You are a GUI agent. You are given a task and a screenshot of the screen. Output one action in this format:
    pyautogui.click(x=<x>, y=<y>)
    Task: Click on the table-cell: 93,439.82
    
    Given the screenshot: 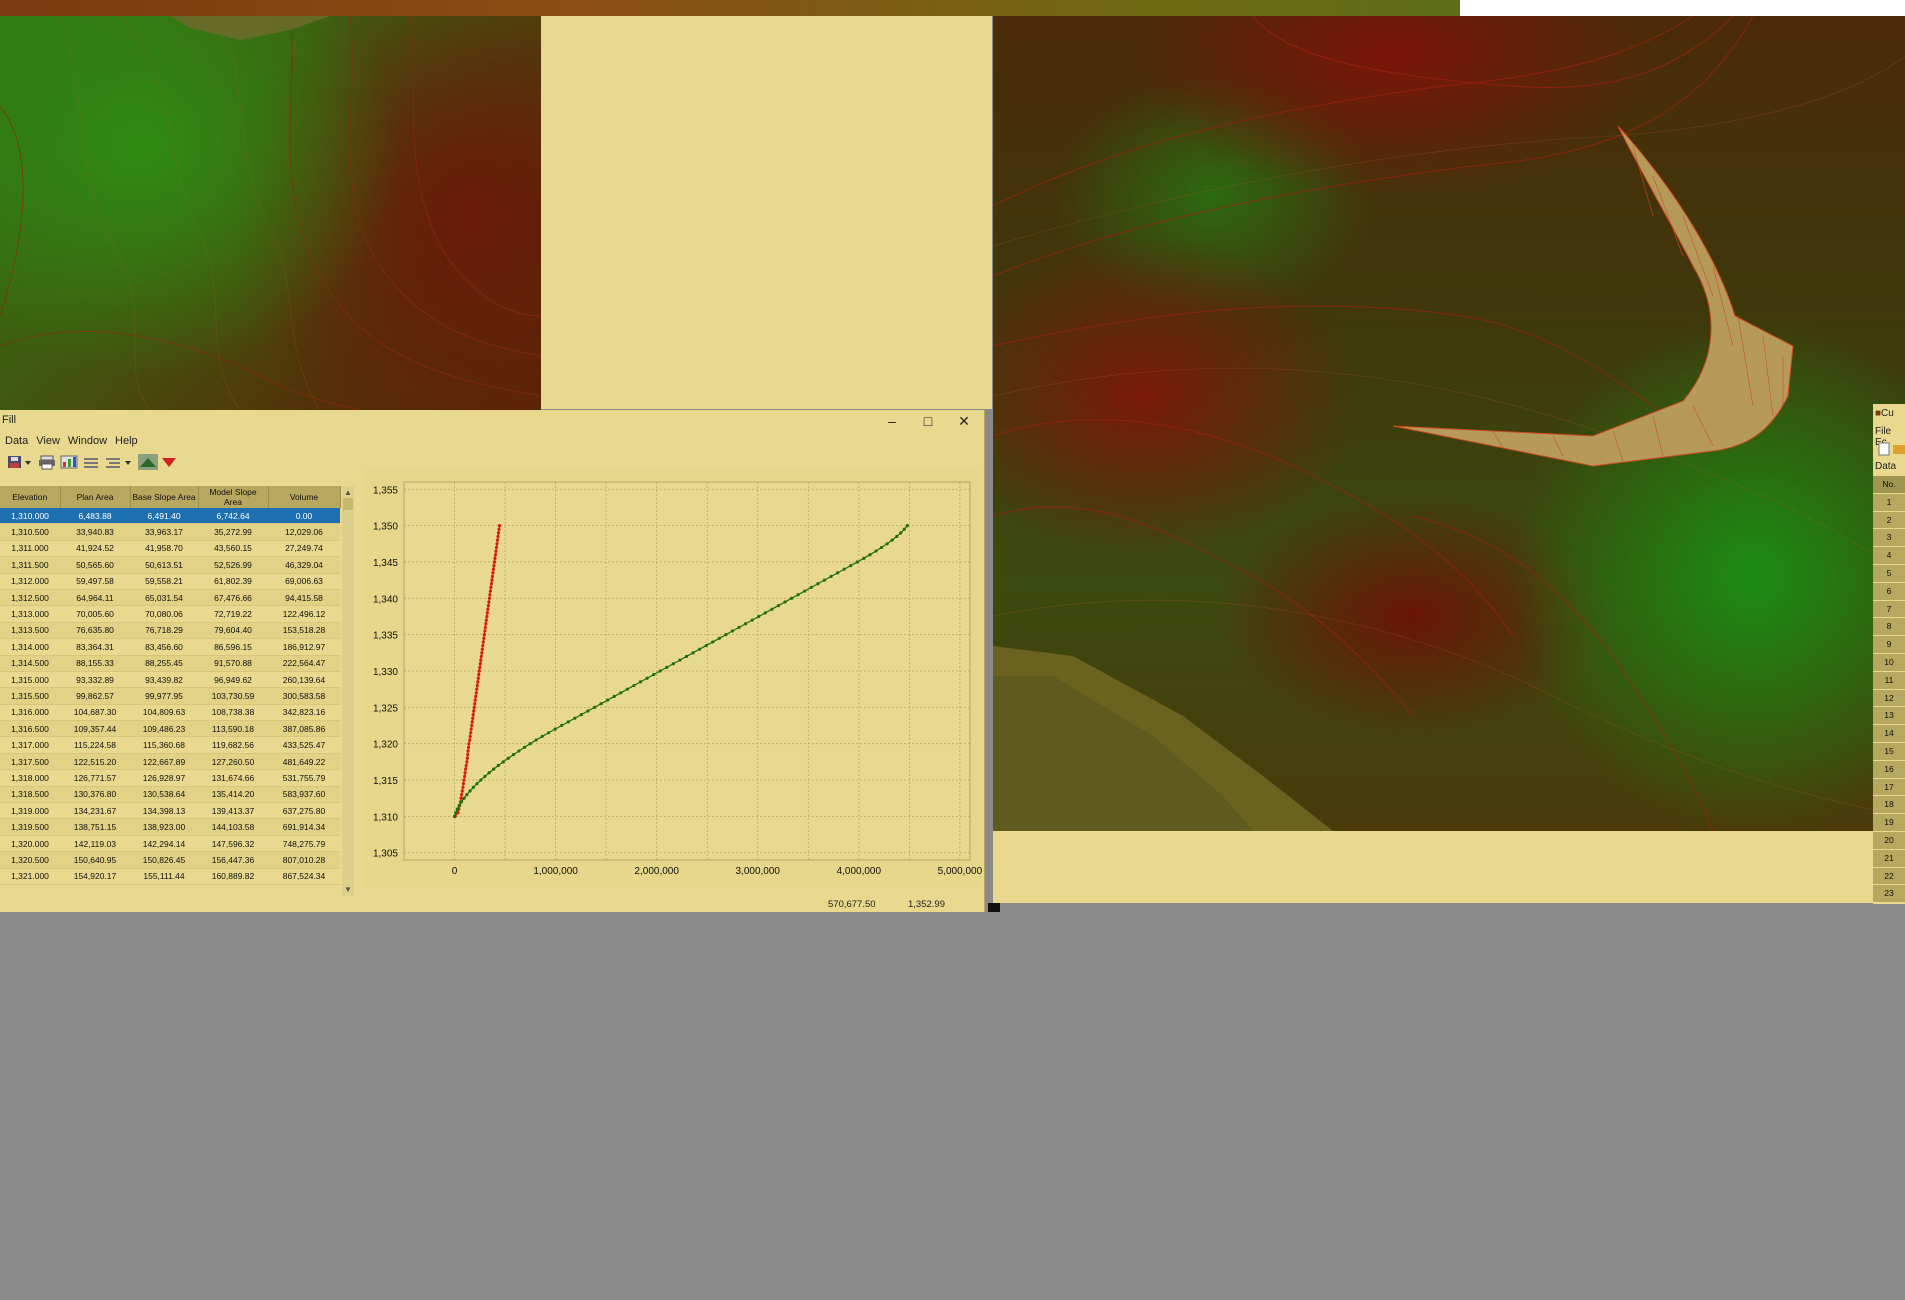 What is the action you would take?
    pyautogui.click(x=164, y=680)
    